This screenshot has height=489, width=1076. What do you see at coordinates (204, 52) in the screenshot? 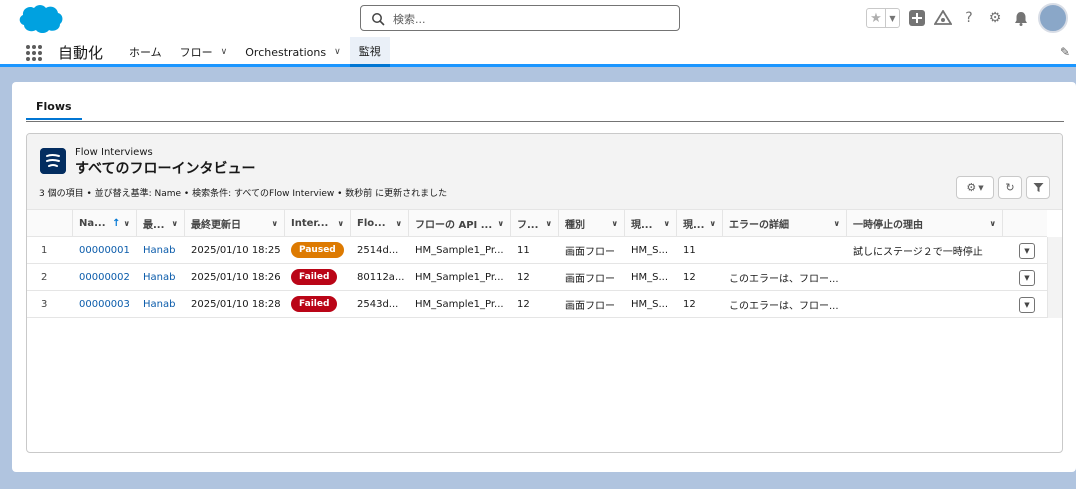
I see `nav-tab-flows: フロー ∨` at bounding box center [204, 52].